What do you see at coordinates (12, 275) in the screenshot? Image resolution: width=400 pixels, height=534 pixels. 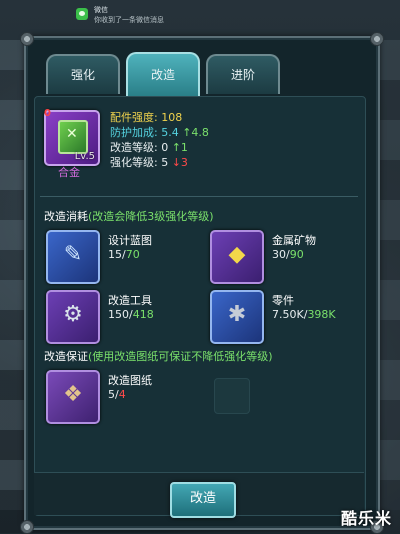 I see `background-left-edge` at bounding box center [12, 275].